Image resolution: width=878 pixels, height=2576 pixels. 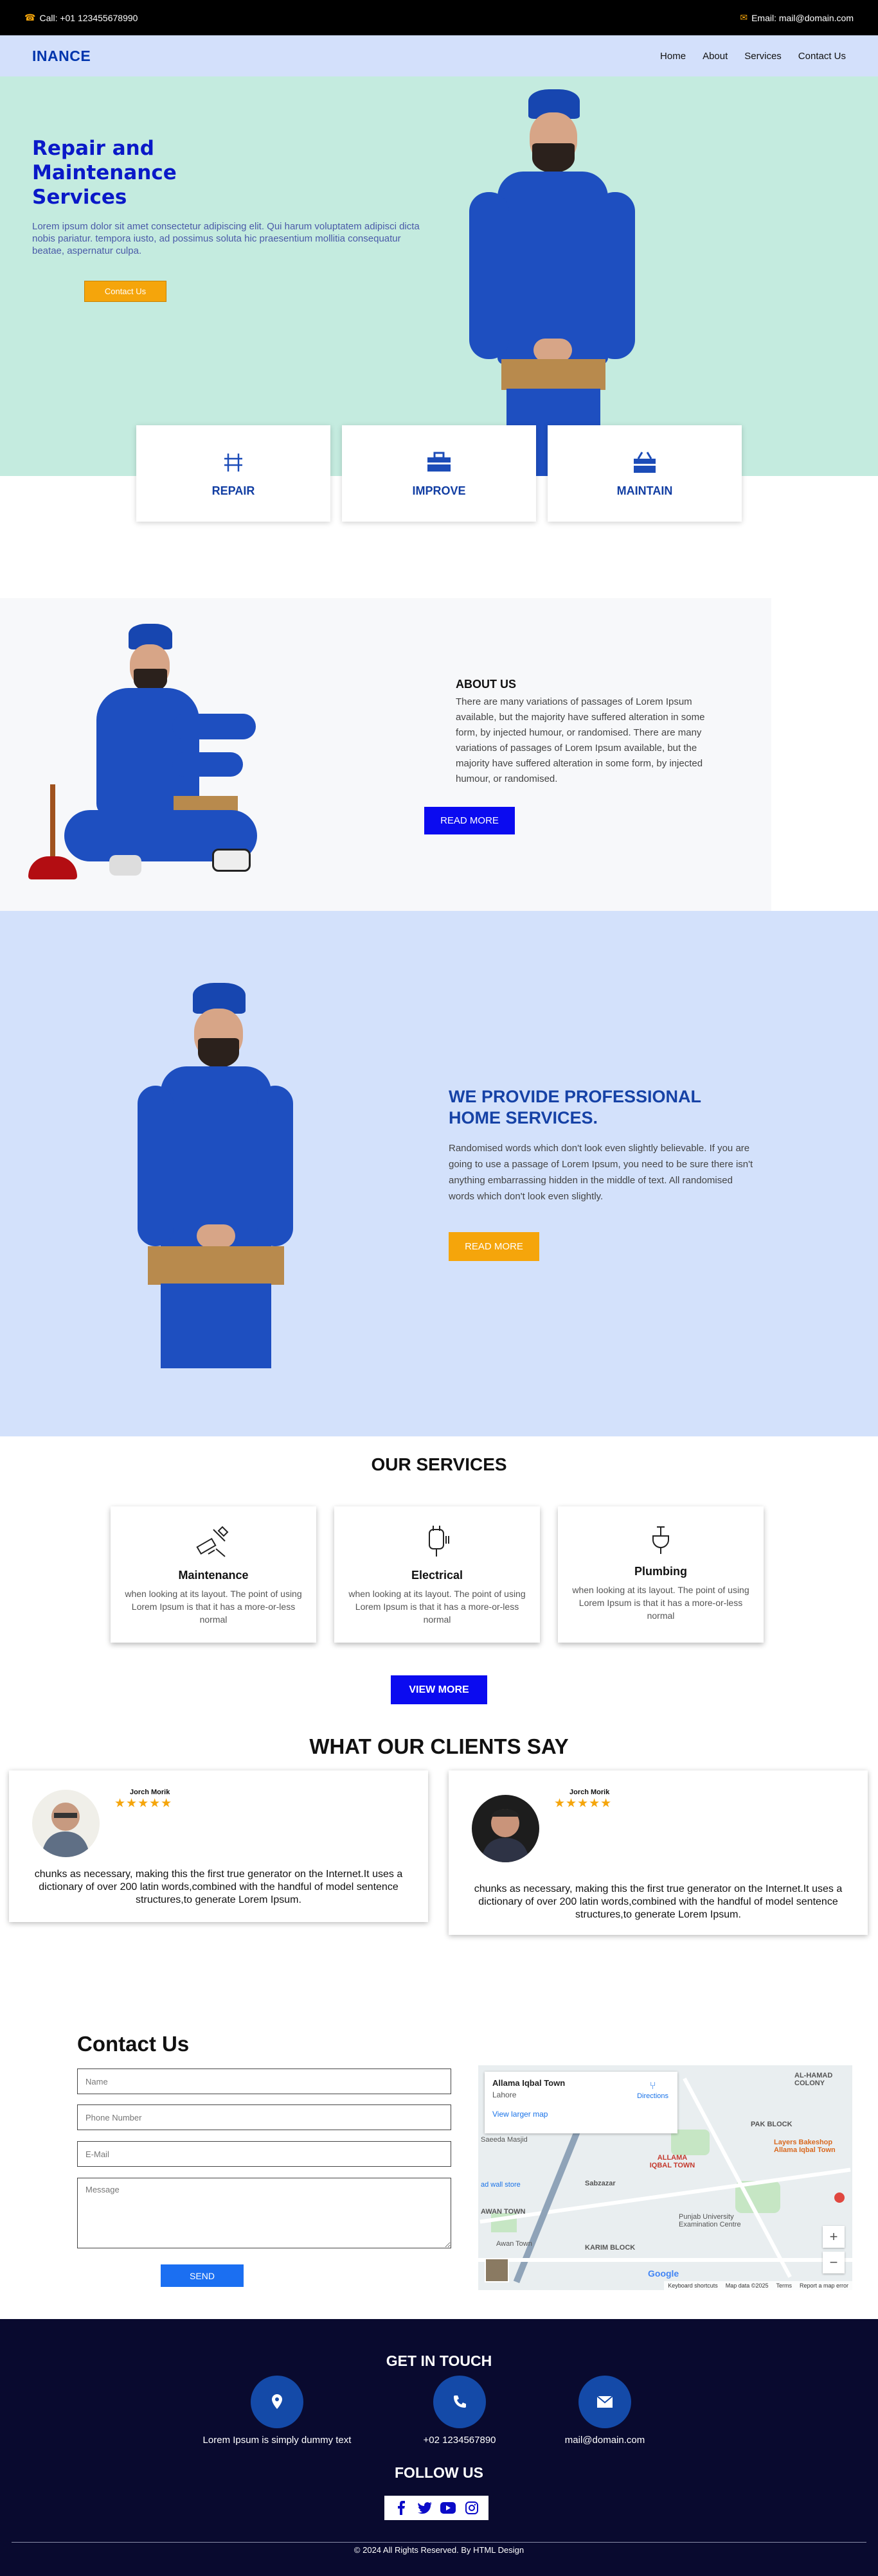 I want to click on toolbox-icon, so click(x=439, y=462).